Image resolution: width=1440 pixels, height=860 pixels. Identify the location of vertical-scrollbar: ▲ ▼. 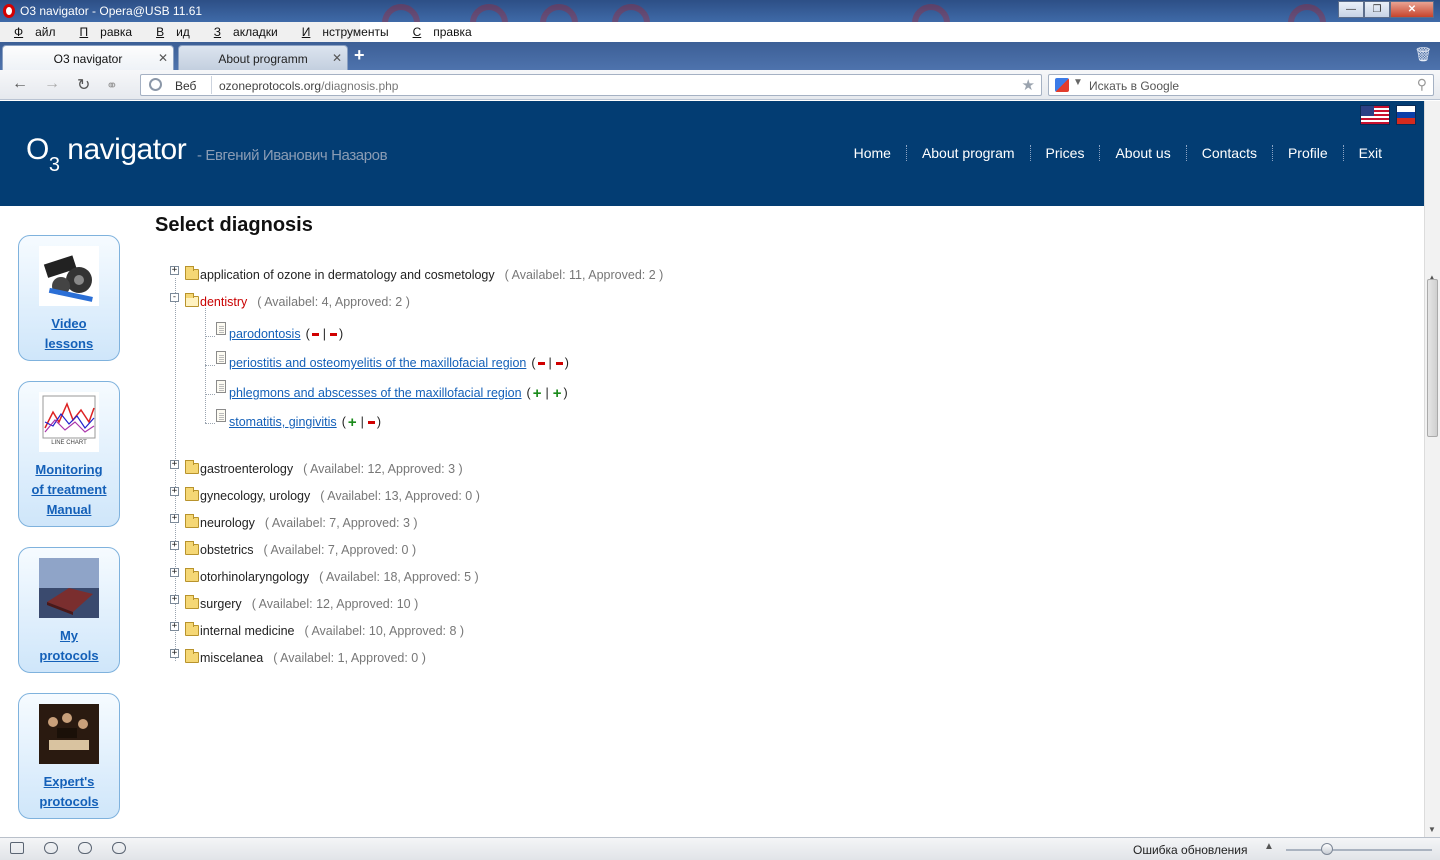
(1432, 469).